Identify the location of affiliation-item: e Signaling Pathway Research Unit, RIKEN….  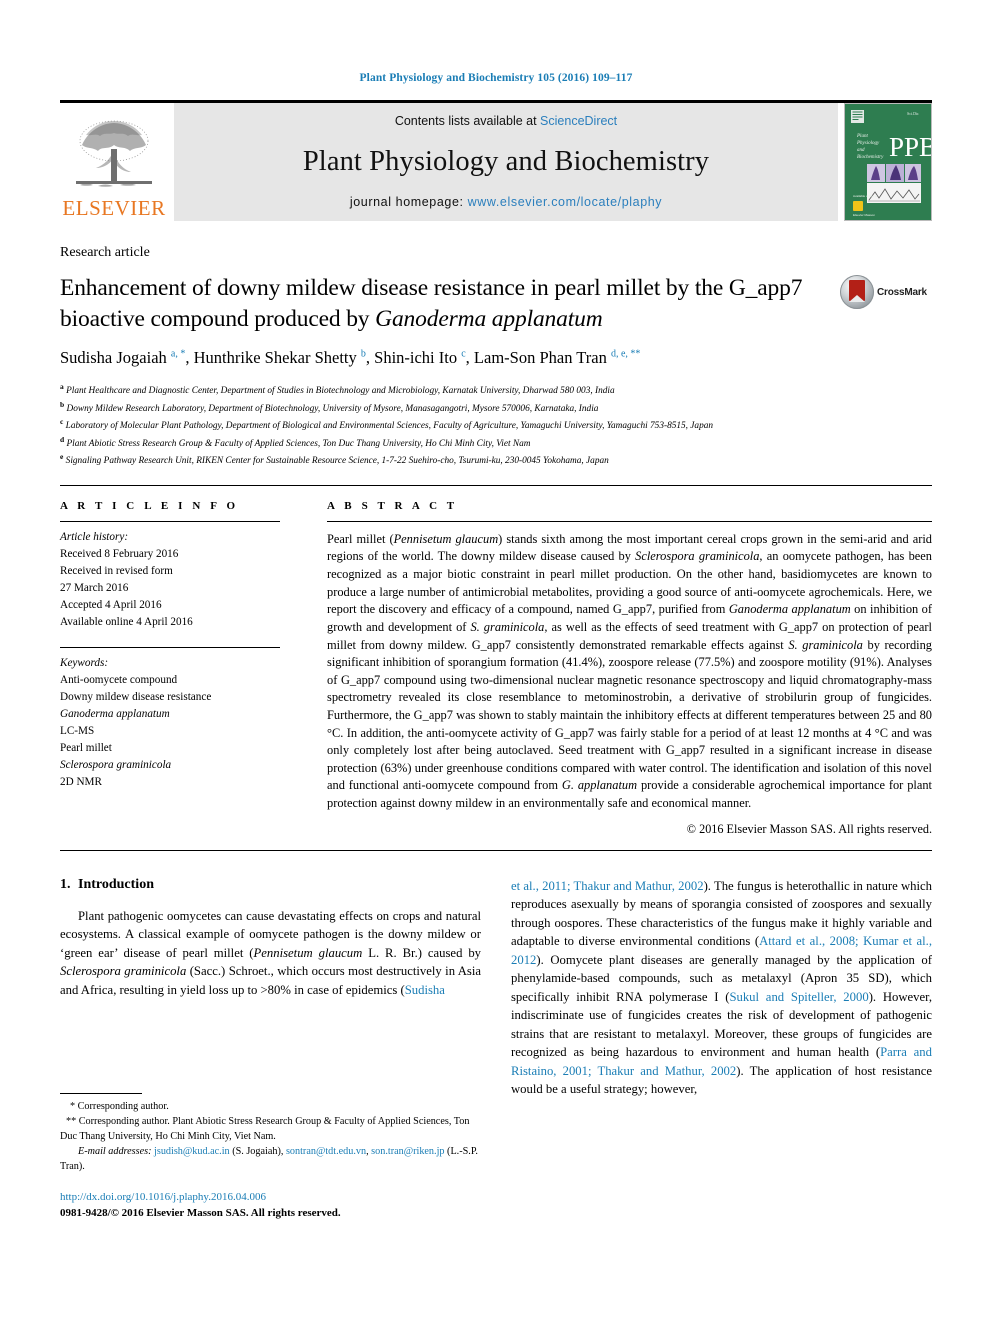
(496, 460).